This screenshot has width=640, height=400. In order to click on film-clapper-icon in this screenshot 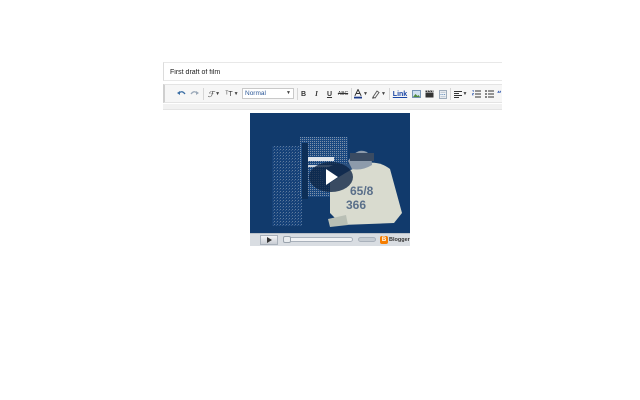, I will do `click(429, 94)`.